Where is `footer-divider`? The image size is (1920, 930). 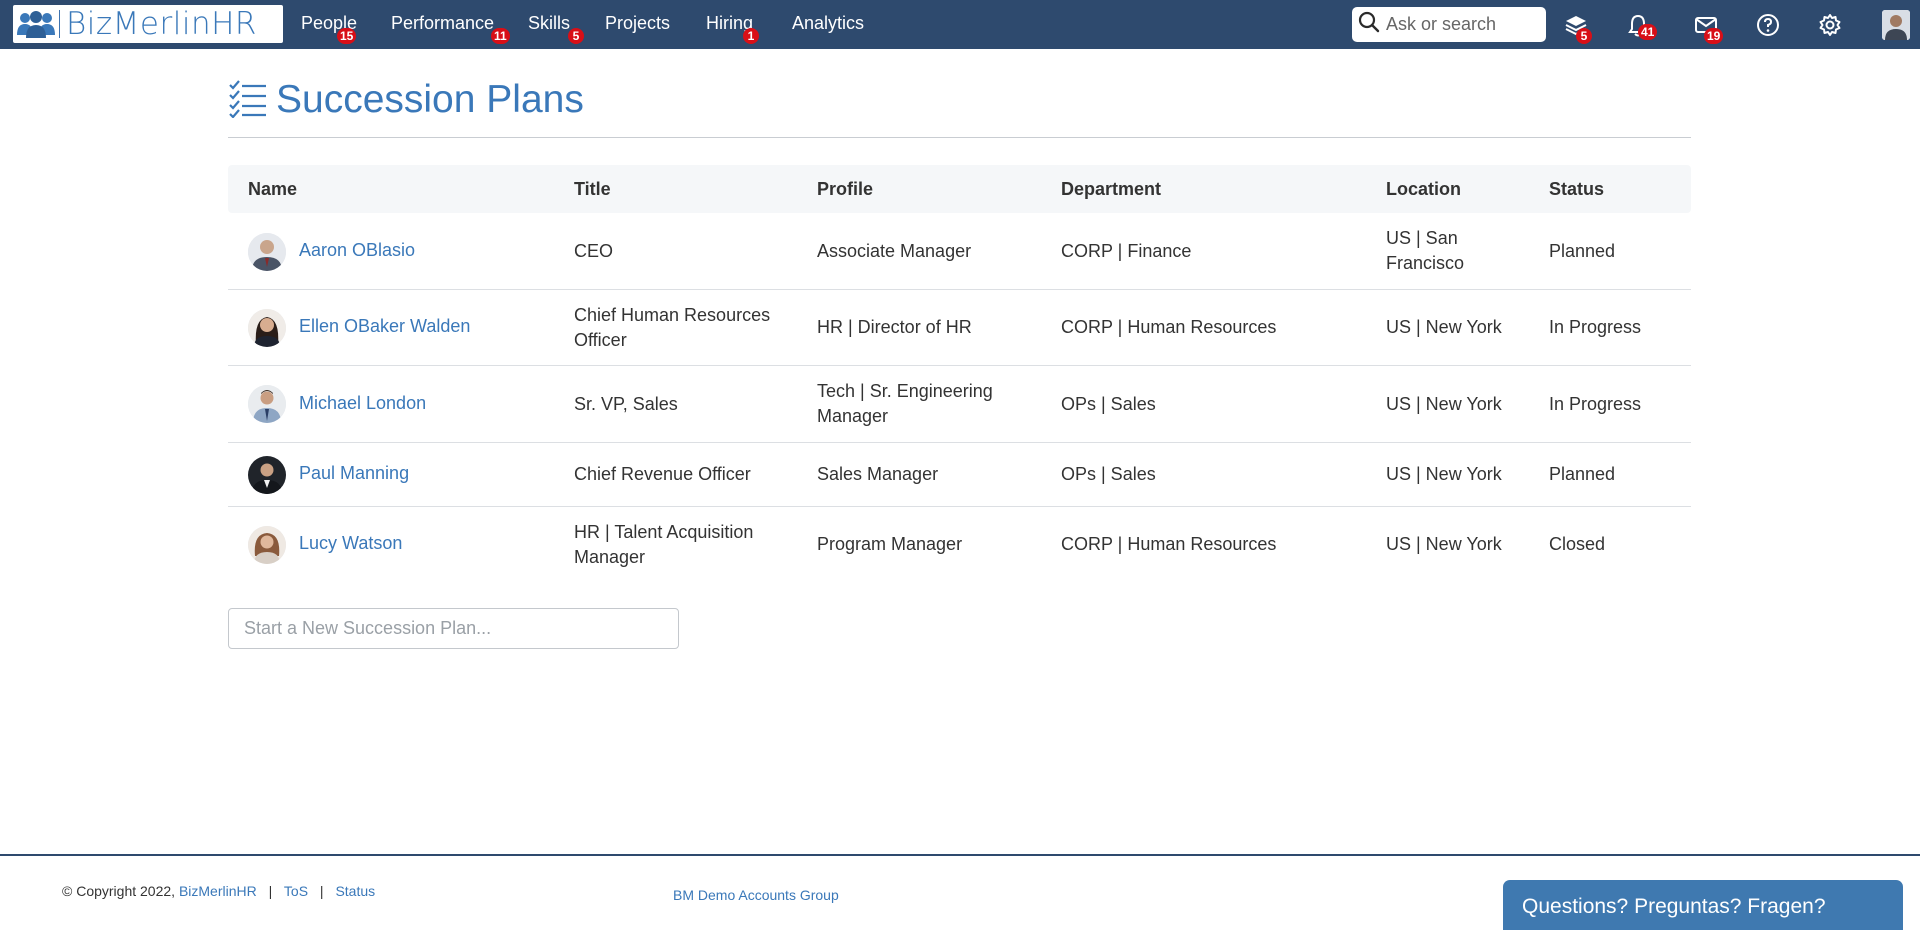 footer-divider is located at coordinates (960, 855).